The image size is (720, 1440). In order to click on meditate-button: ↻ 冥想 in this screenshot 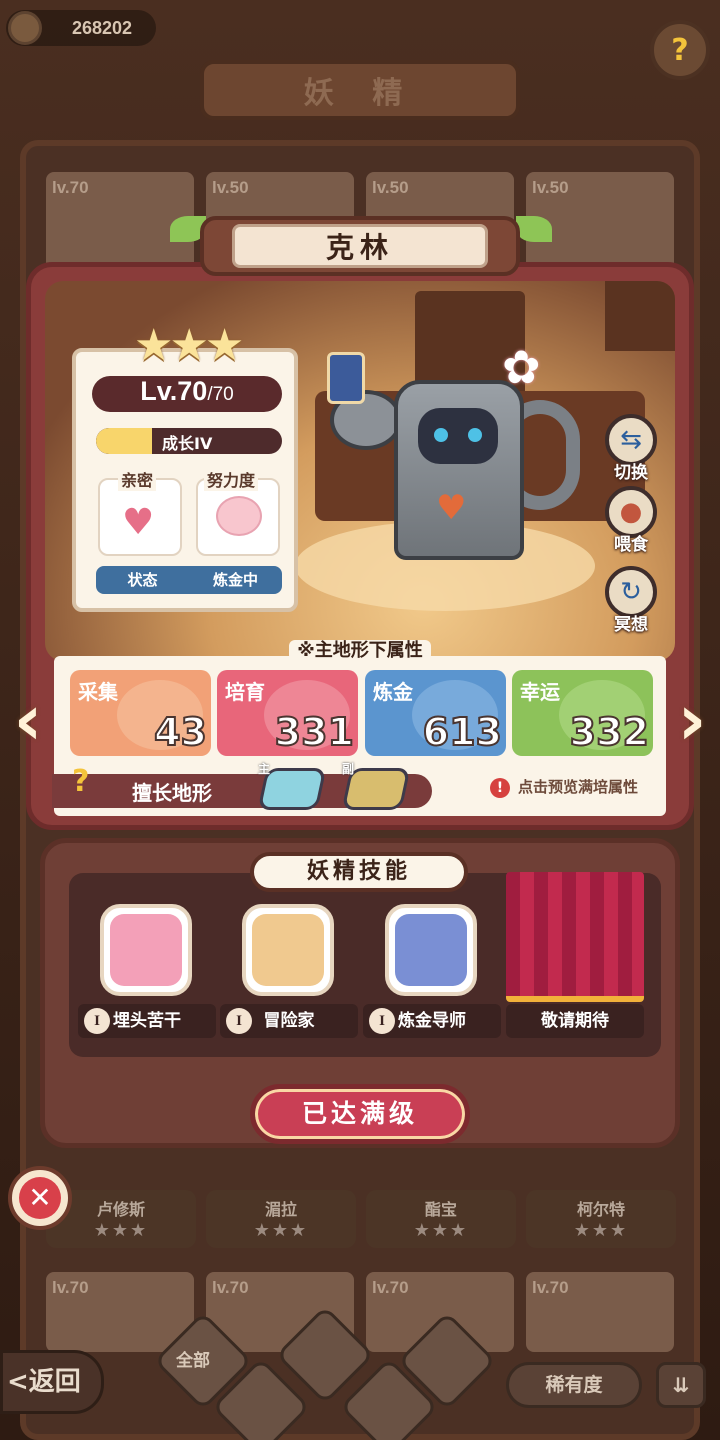, I will do `click(631, 600)`.